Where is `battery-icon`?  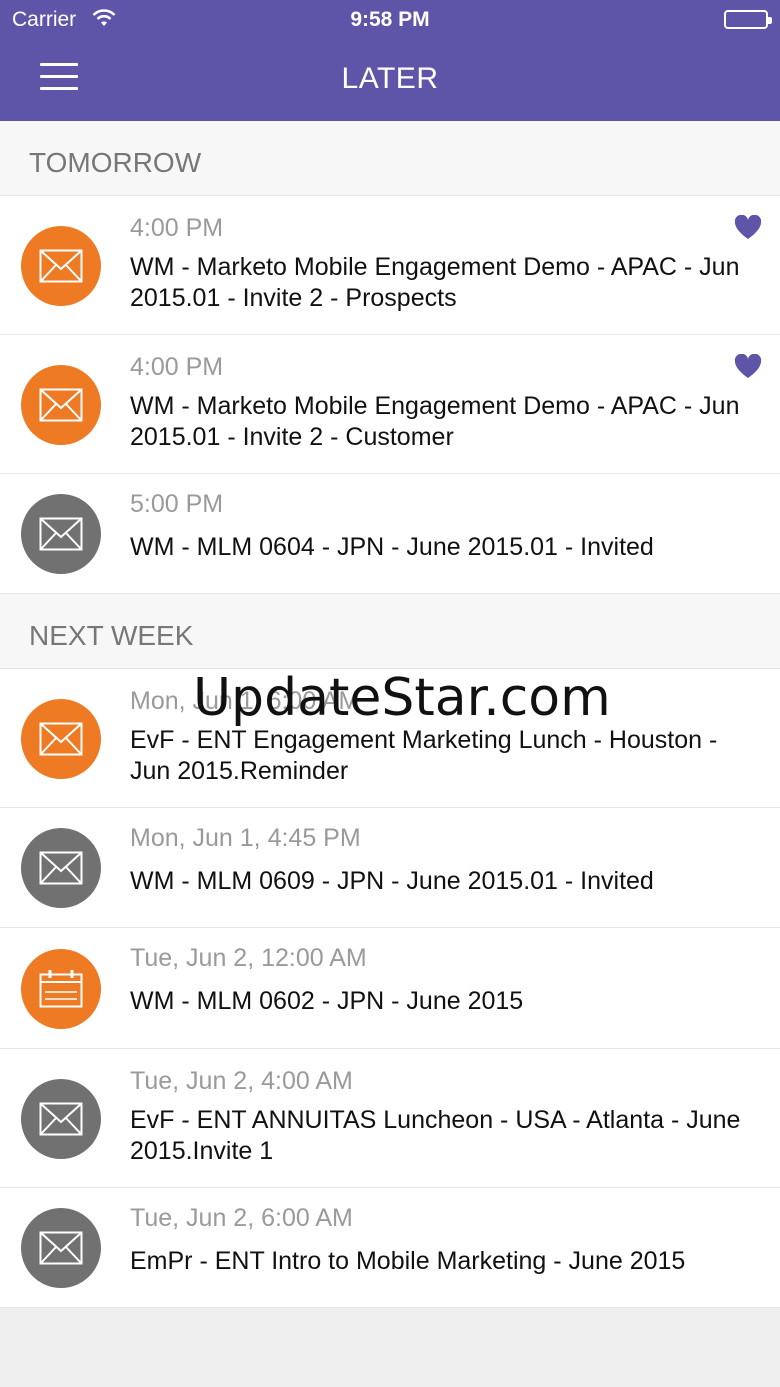 battery-icon is located at coordinates (748, 19).